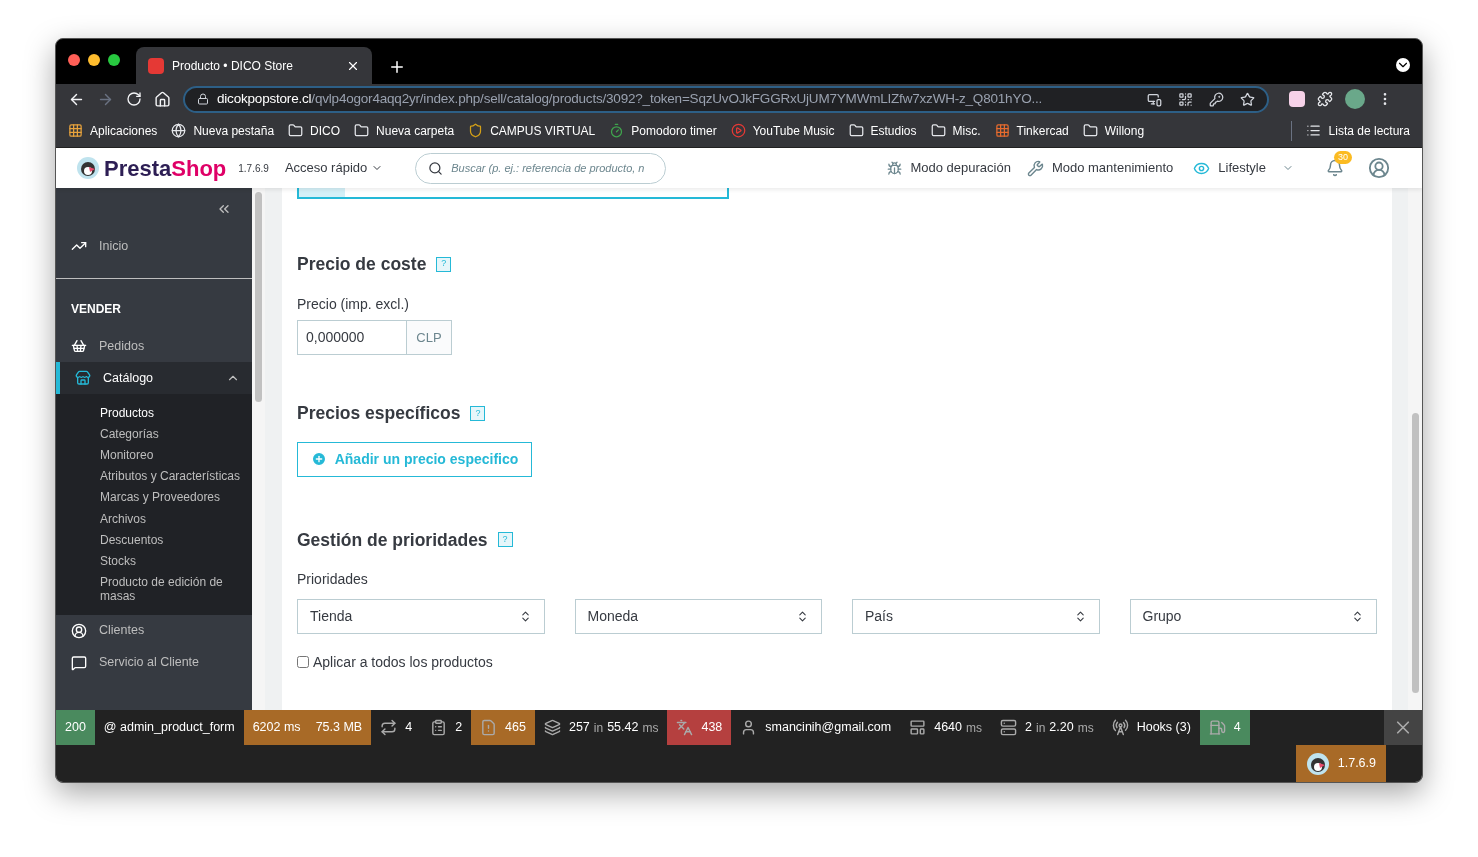 This screenshot has height=857, width=1478. Describe the element at coordinates (436, 168) in the screenshot. I see `search-icon` at that location.